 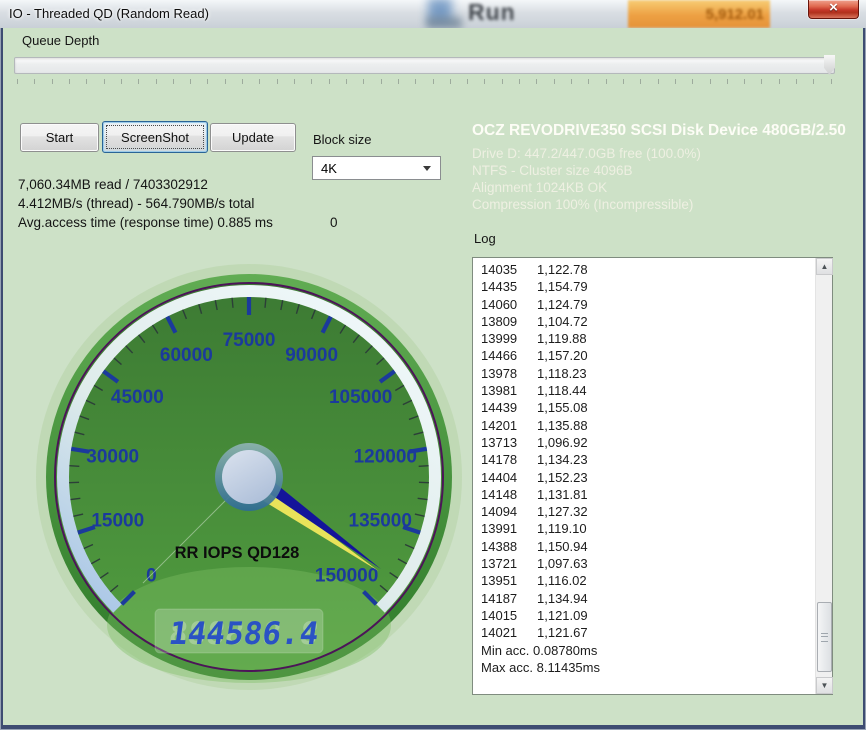 I want to click on gauge-hub, so click(x=249, y=477).